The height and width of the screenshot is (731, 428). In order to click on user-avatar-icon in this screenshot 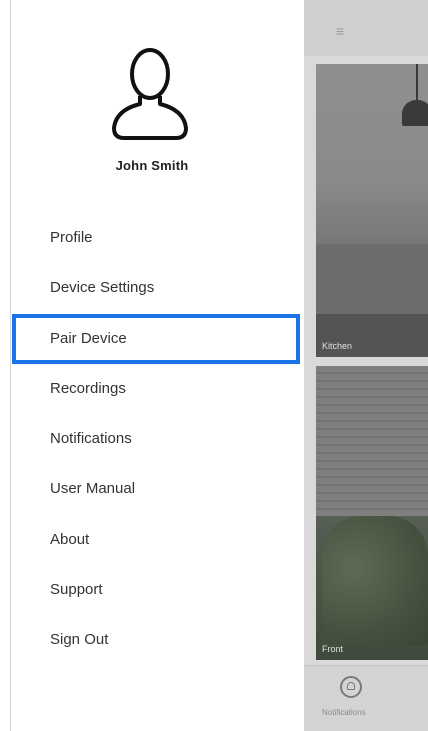, I will do `click(150, 94)`.